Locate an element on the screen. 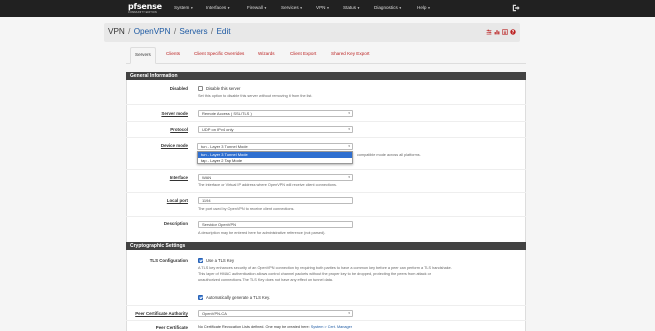 This screenshot has height=331, width=655. tab-servers: Servers is located at coordinates (143, 55).